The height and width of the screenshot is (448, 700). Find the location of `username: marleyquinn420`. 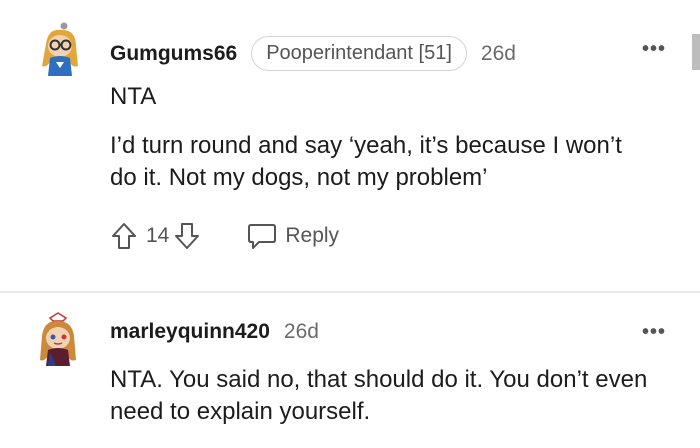

username: marleyquinn420 is located at coordinates (190, 332).